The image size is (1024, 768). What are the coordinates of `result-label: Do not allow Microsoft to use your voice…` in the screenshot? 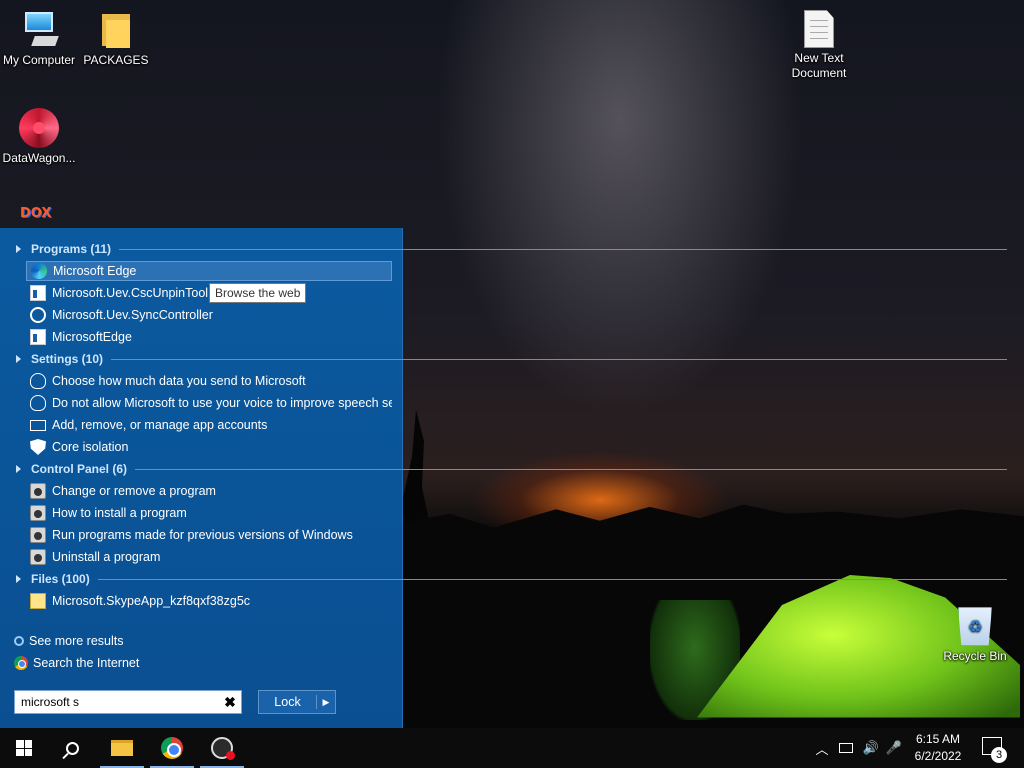 It's located at (222, 403).